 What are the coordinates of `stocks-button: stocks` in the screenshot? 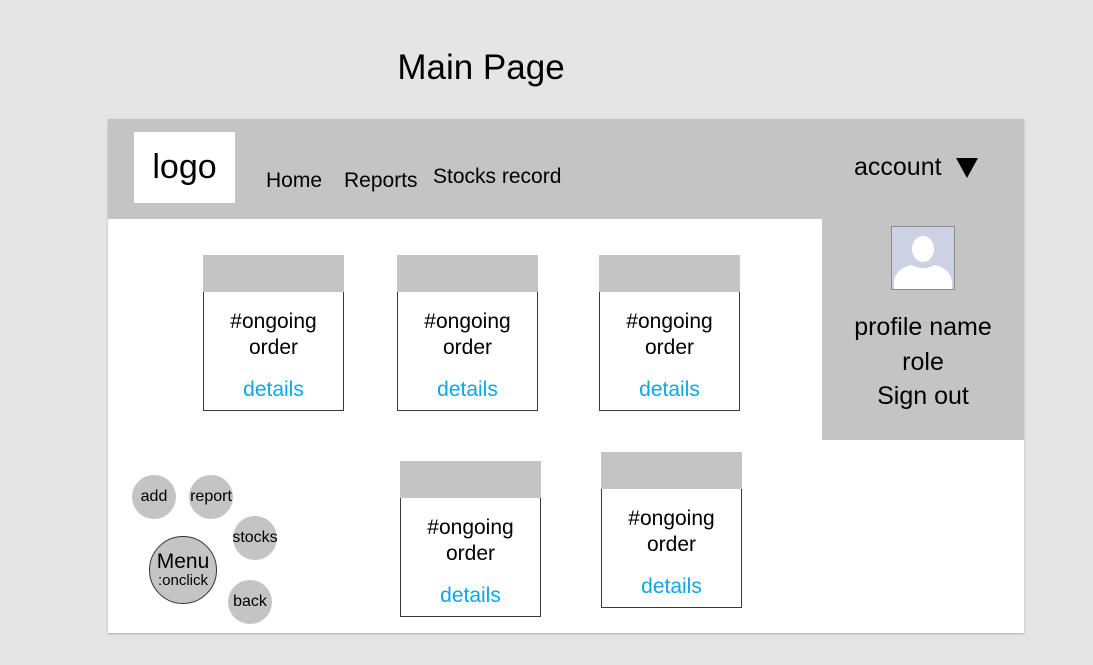 It's located at (255, 538).